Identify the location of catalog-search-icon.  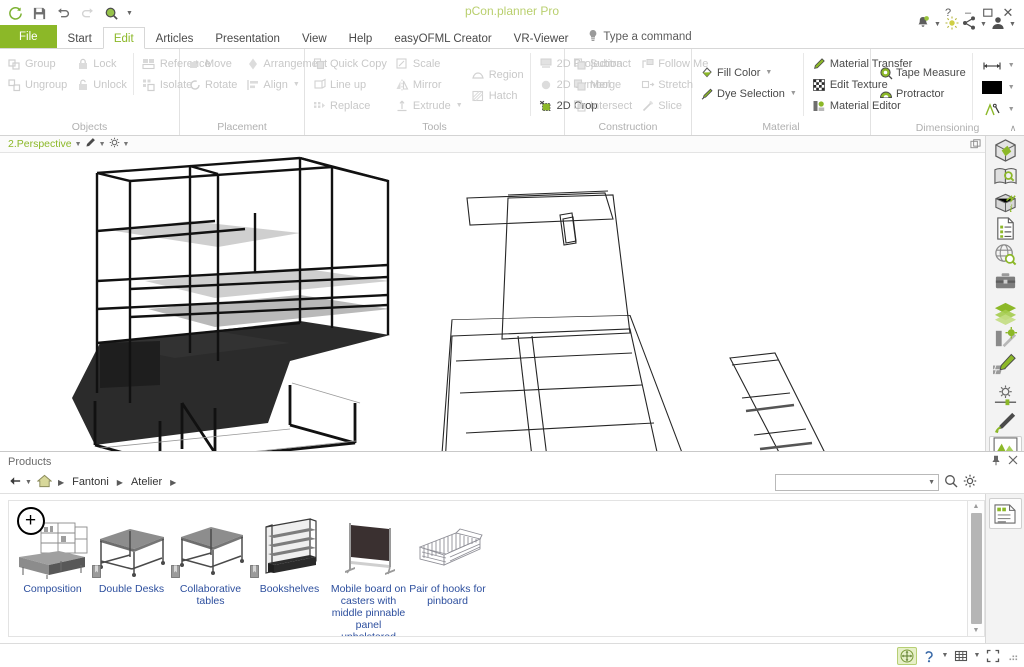
(1005, 176).